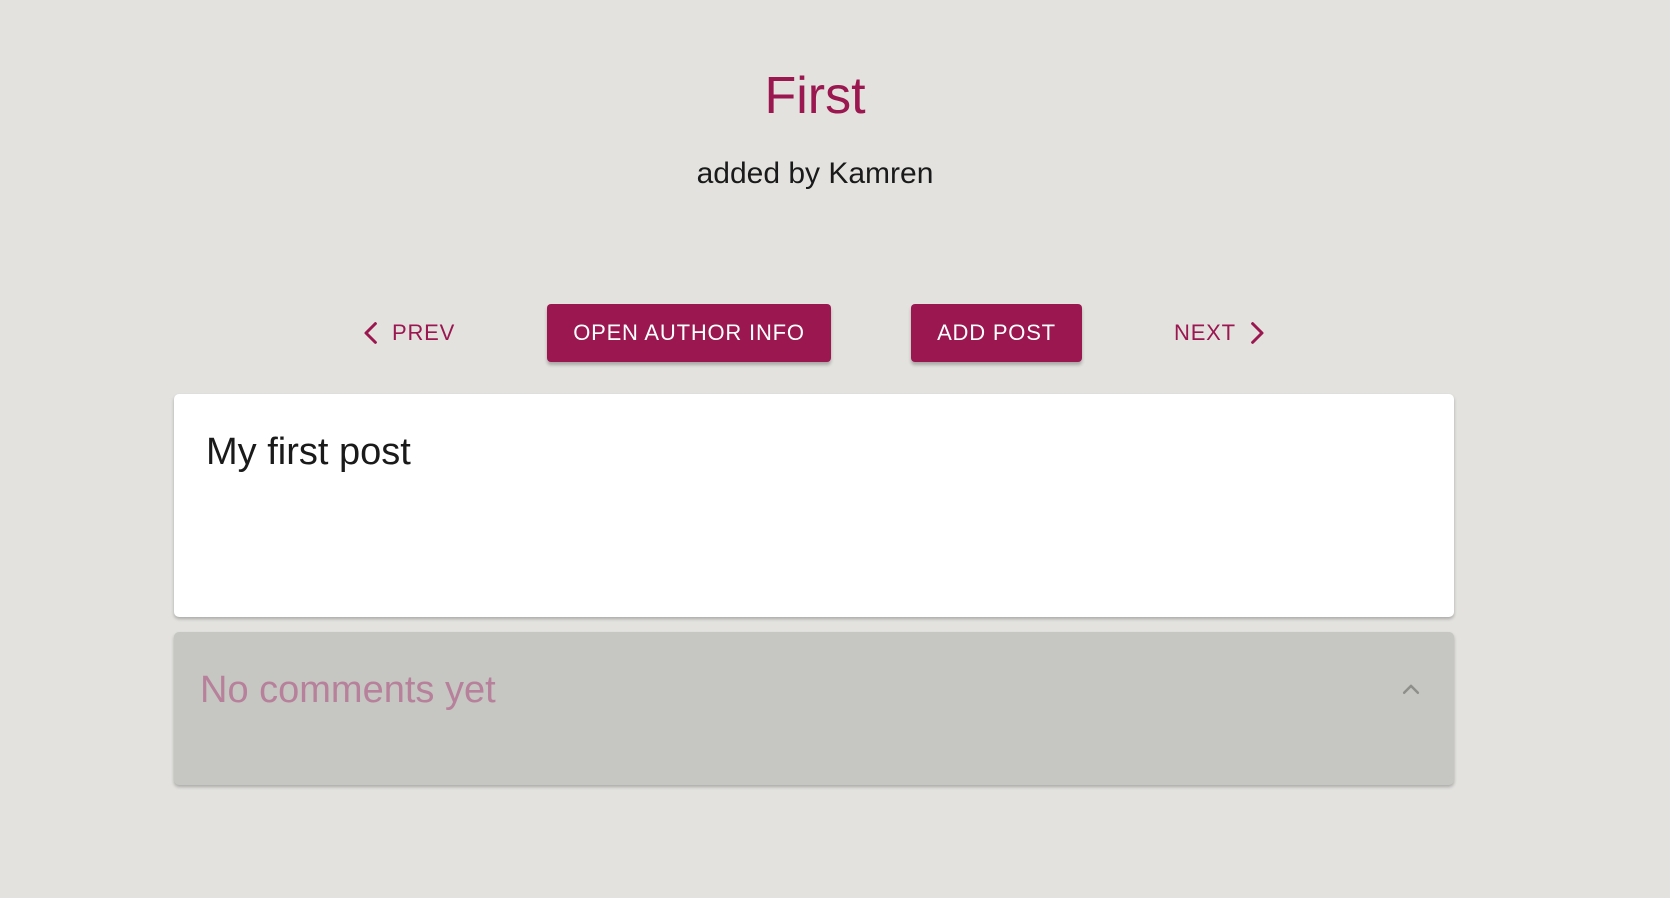 Image resolution: width=1670 pixels, height=898 pixels. Describe the element at coordinates (996, 333) in the screenshot. I see `add-post-button: ADD POST` at that location.